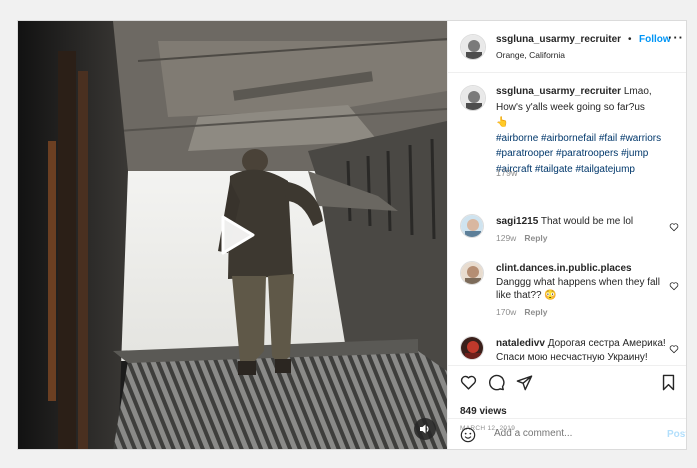  I want to click on comment-age: 170w, so click(506, 312).